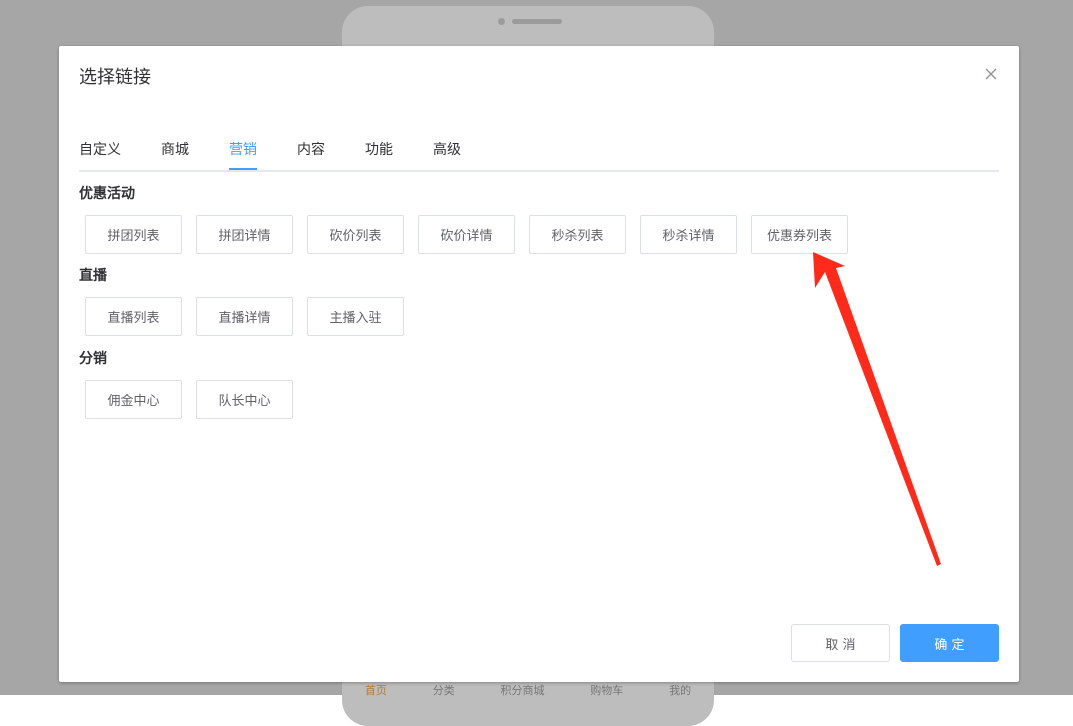 The image size is (1073, 726). I want to click on link-bargain-detail: 砍价详情, so click(466, 234).